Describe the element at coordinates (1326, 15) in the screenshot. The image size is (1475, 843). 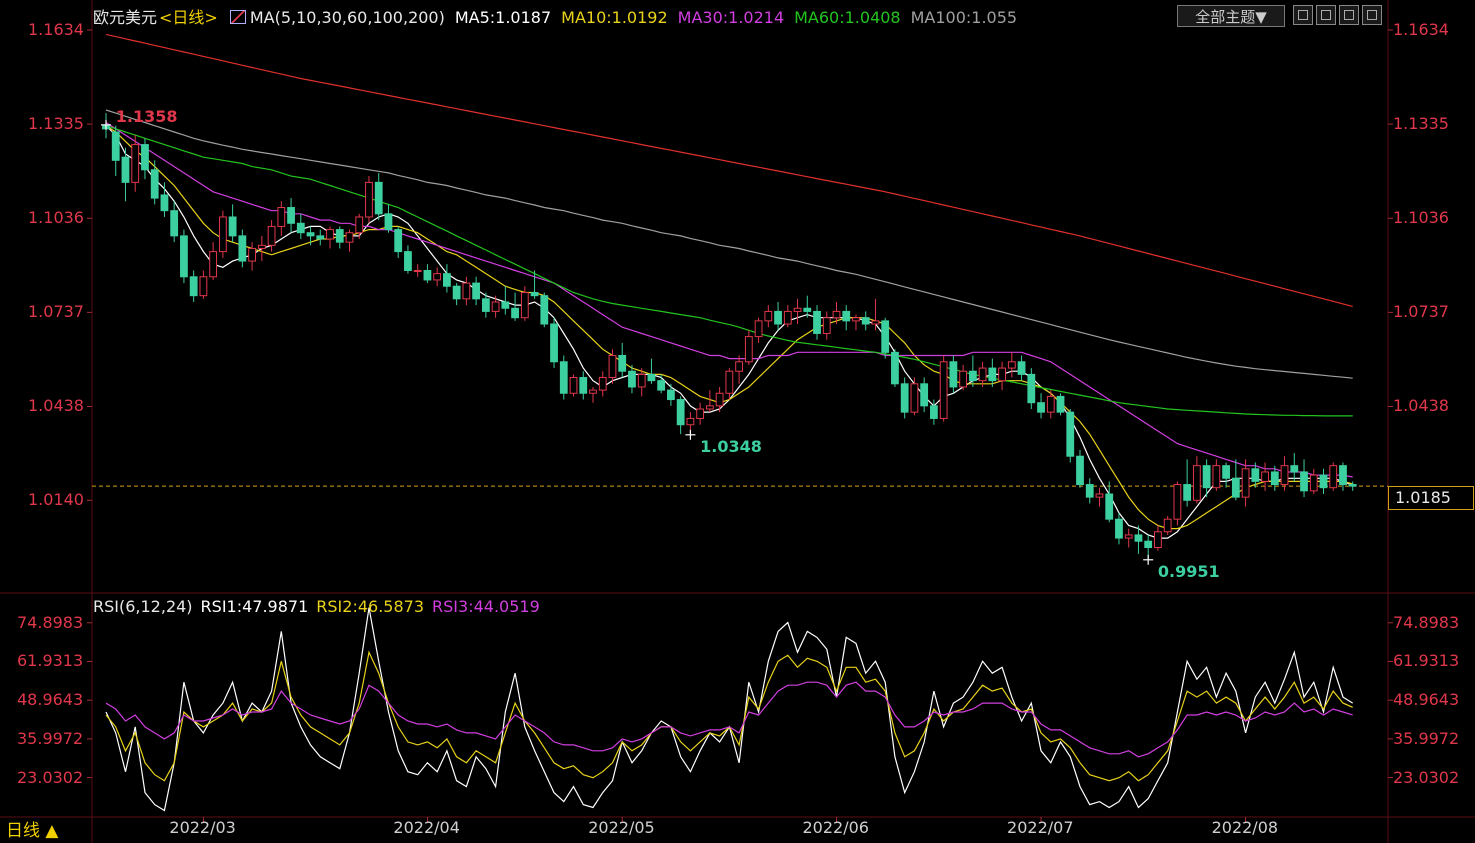
I see `zoom-in-icon` at that location.